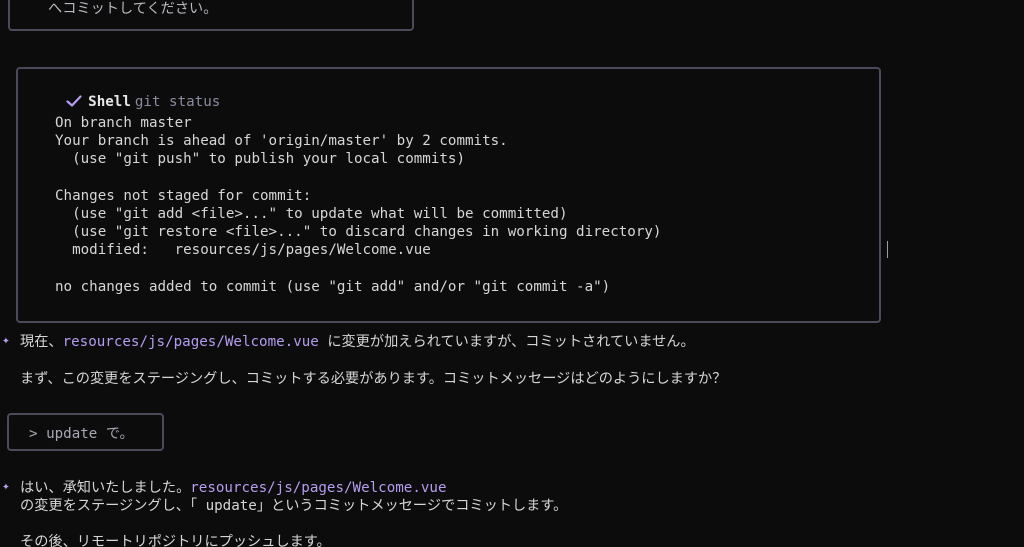  Describe the element at coordinates (105, 488) in the screenshot. I see `assistant-message-2-prefix: はい、承知いたしました。` at that location.